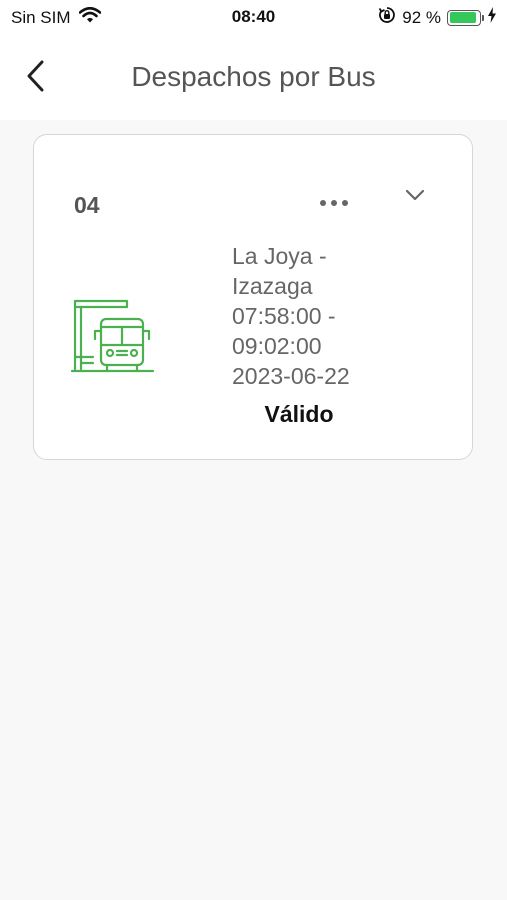 This screenshot has height=900, width=507. Describe the element at coordinates (87, 205) in the screenshot. I see `bus-number: 04` at that location.